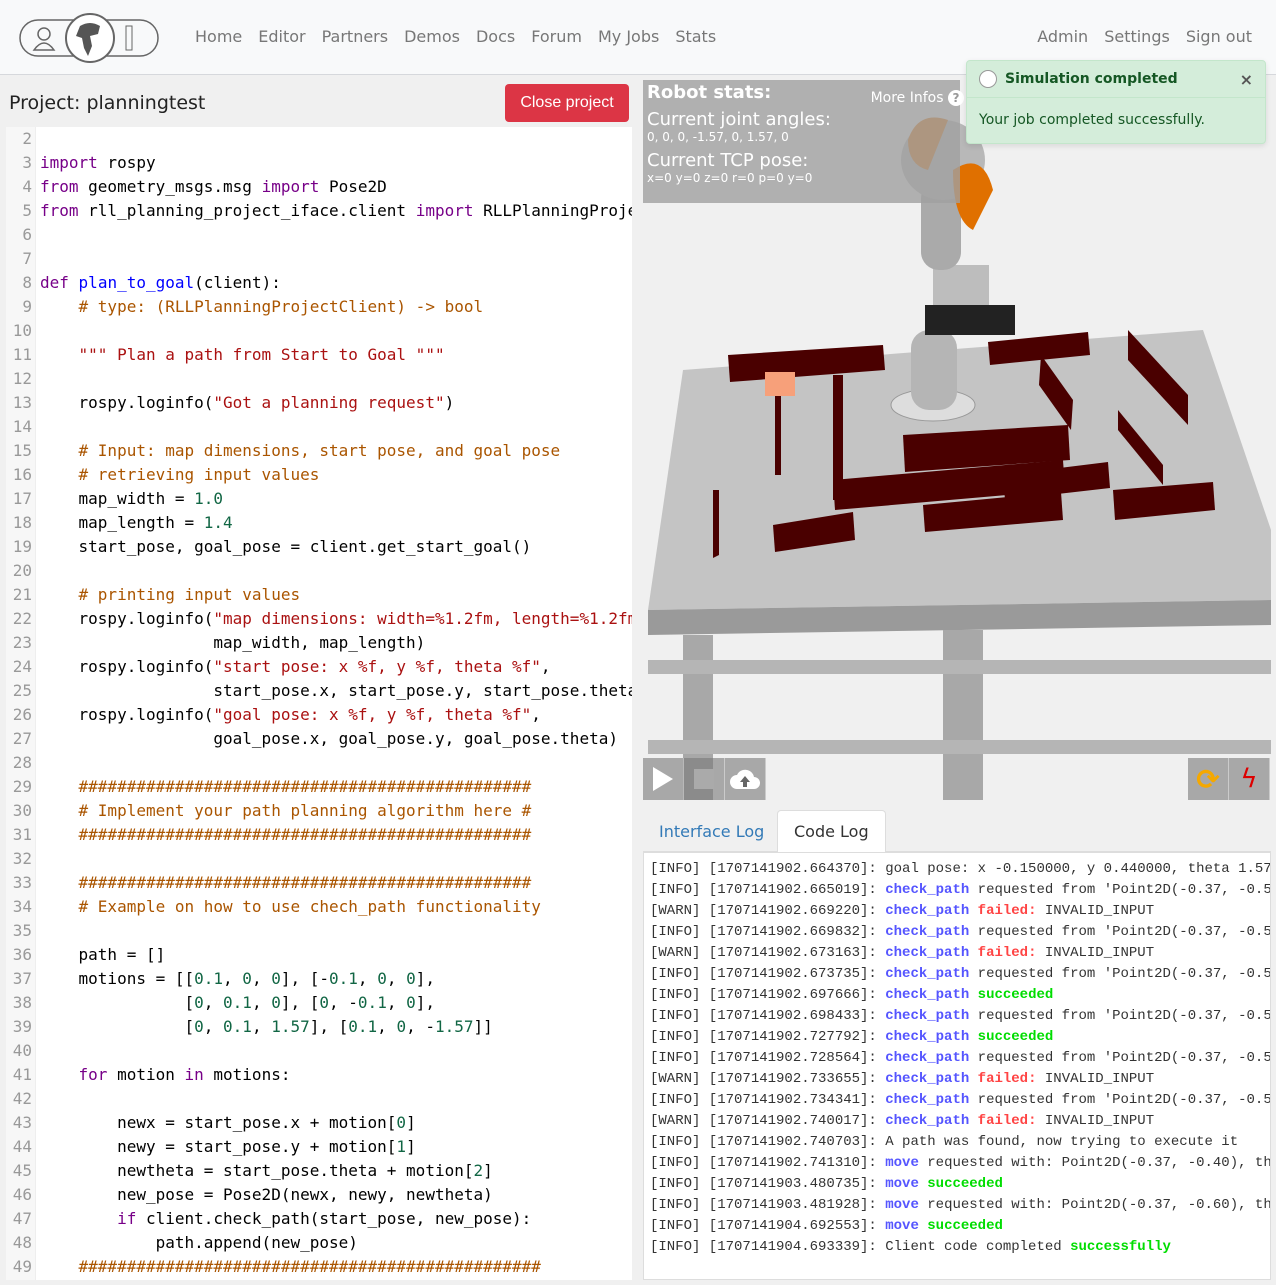 This screenshot has width=1276, height=1285. Describe the element at coordinates (22, 882) in the screenshot. I see `line-number: 33` at that location.